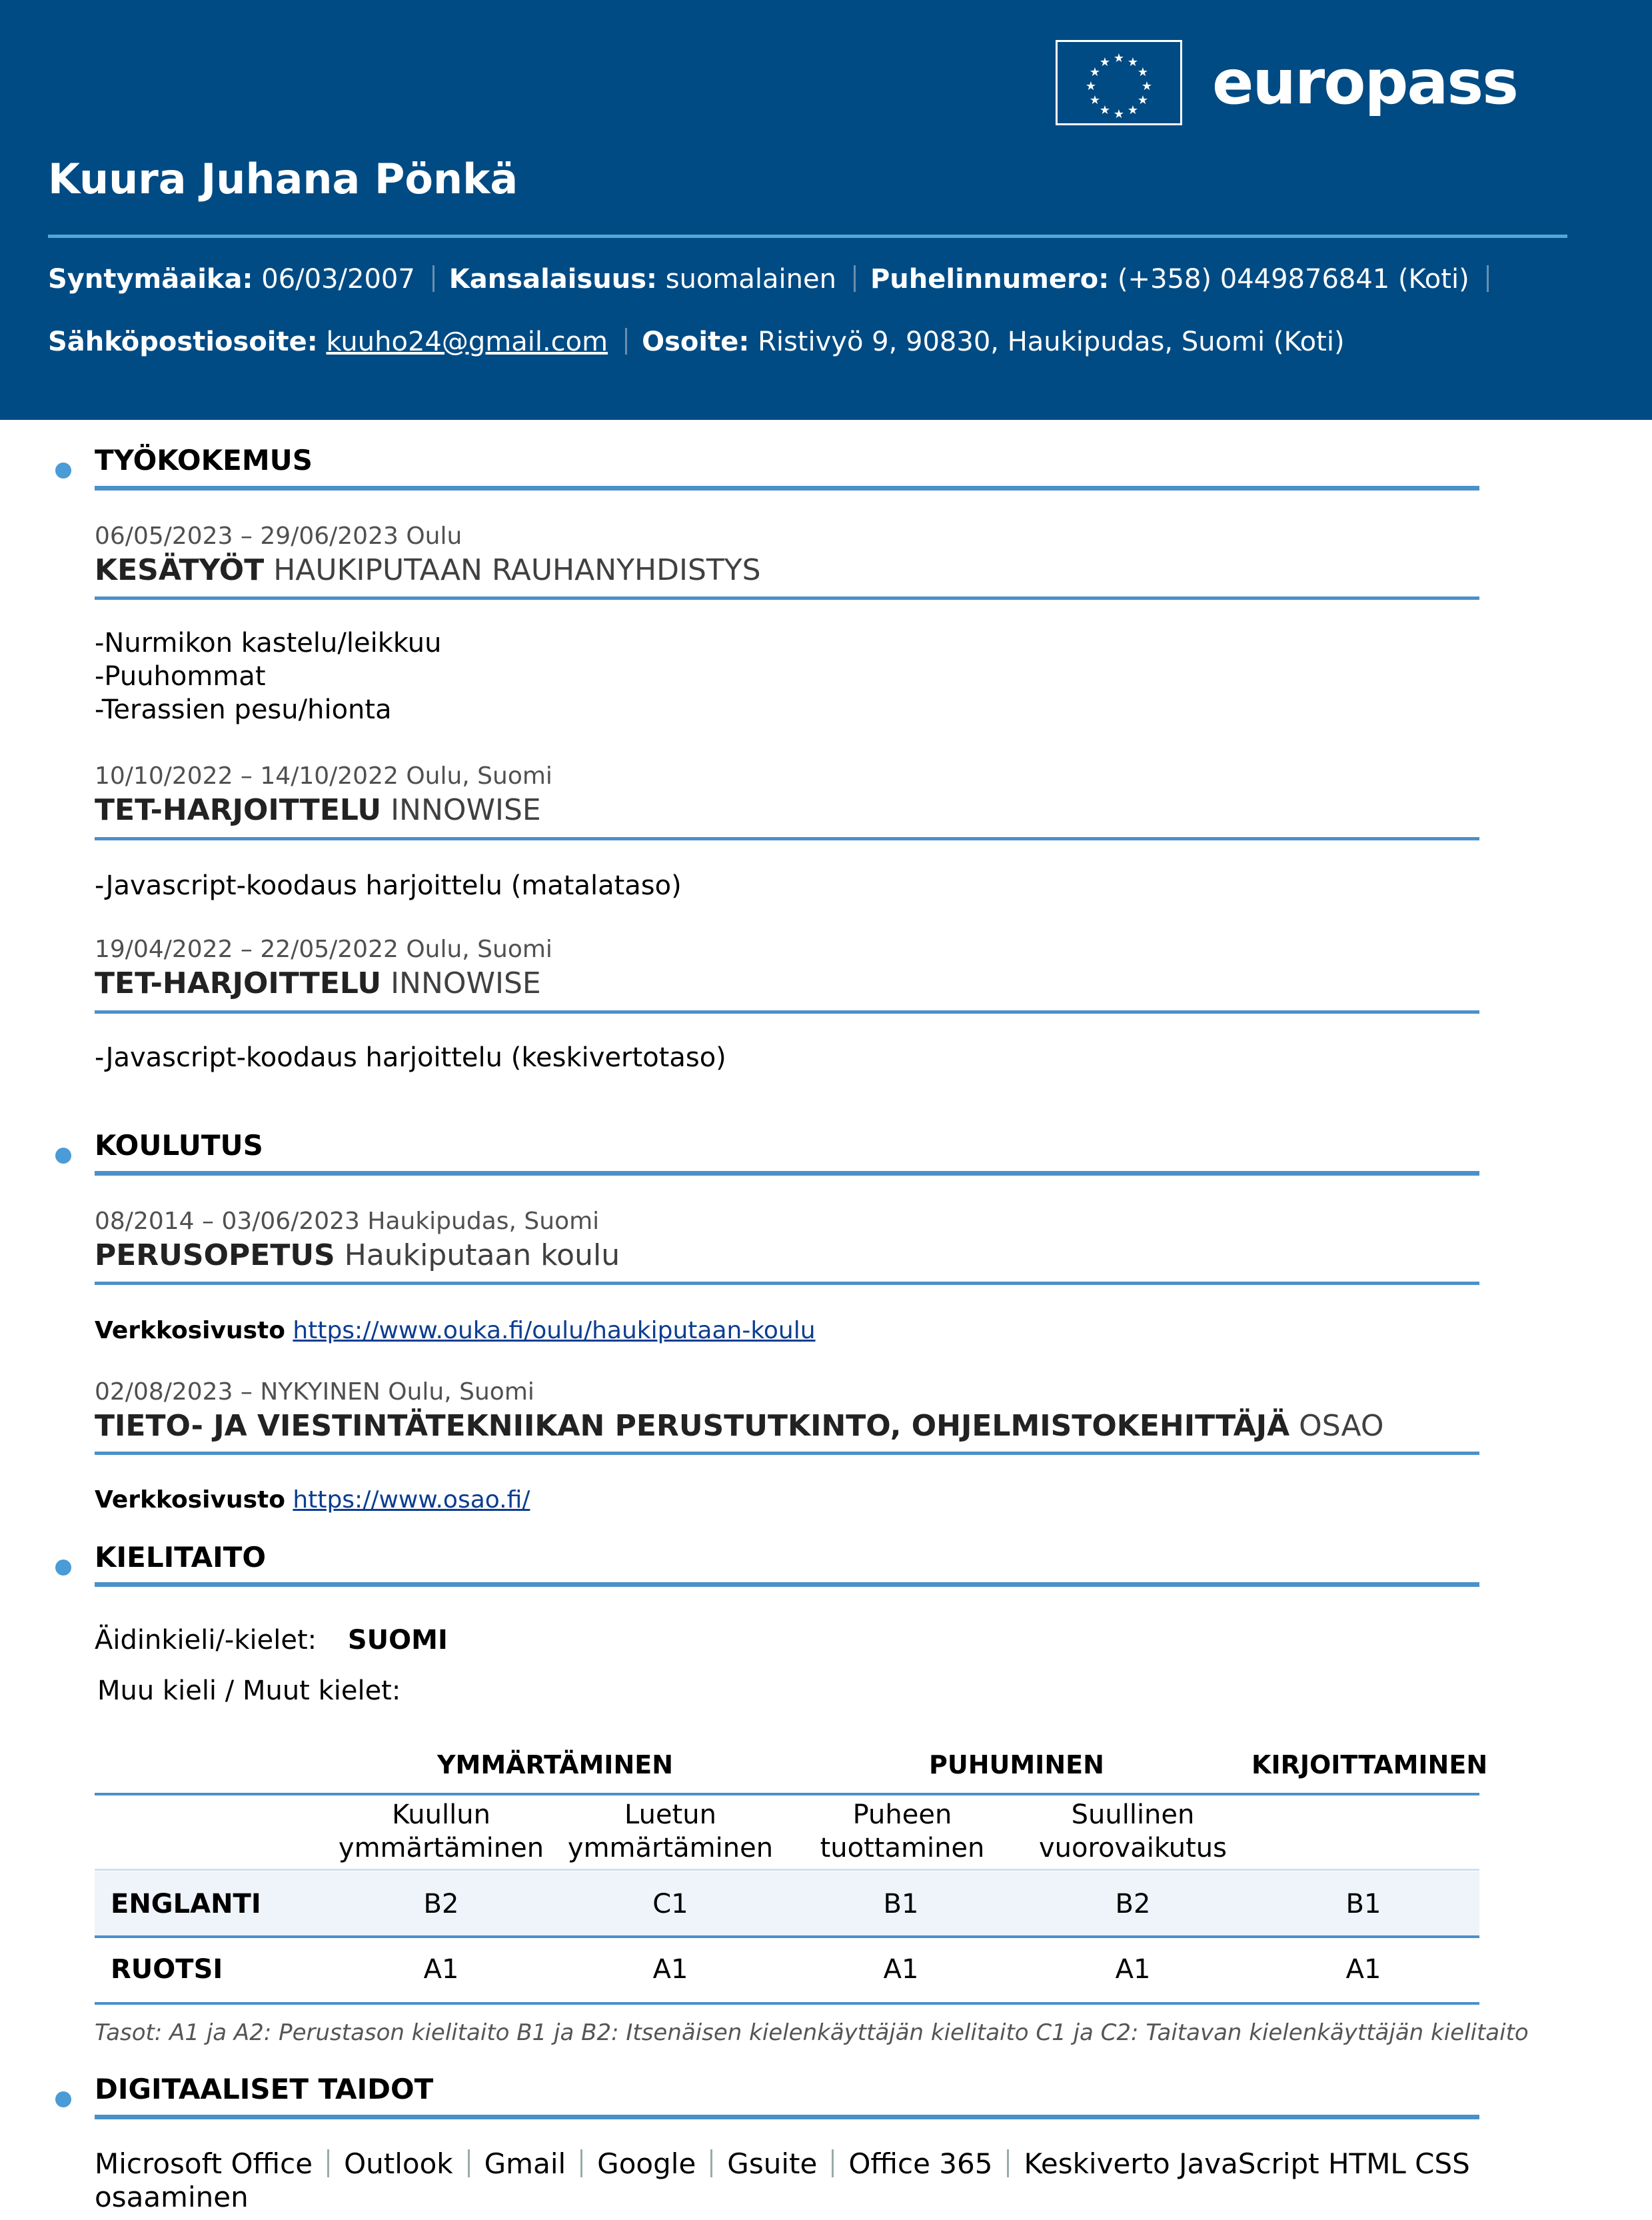 This screenshot has height=2220, width=1652. I want to click on website-link: https://www.osao.fi/, so click(411, 1500).